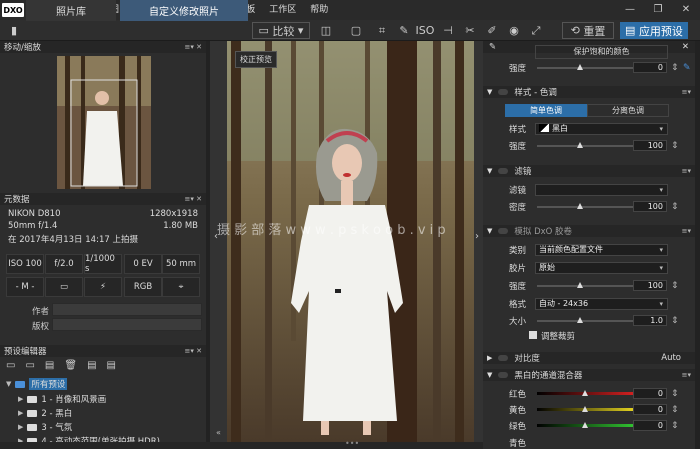 The width and height of the screenshot is (700, 449). Describe the element at coordinates (601, 303) in the screenshot. I see `format-dropdown: 自动 - 24x36 ▾` at that location.